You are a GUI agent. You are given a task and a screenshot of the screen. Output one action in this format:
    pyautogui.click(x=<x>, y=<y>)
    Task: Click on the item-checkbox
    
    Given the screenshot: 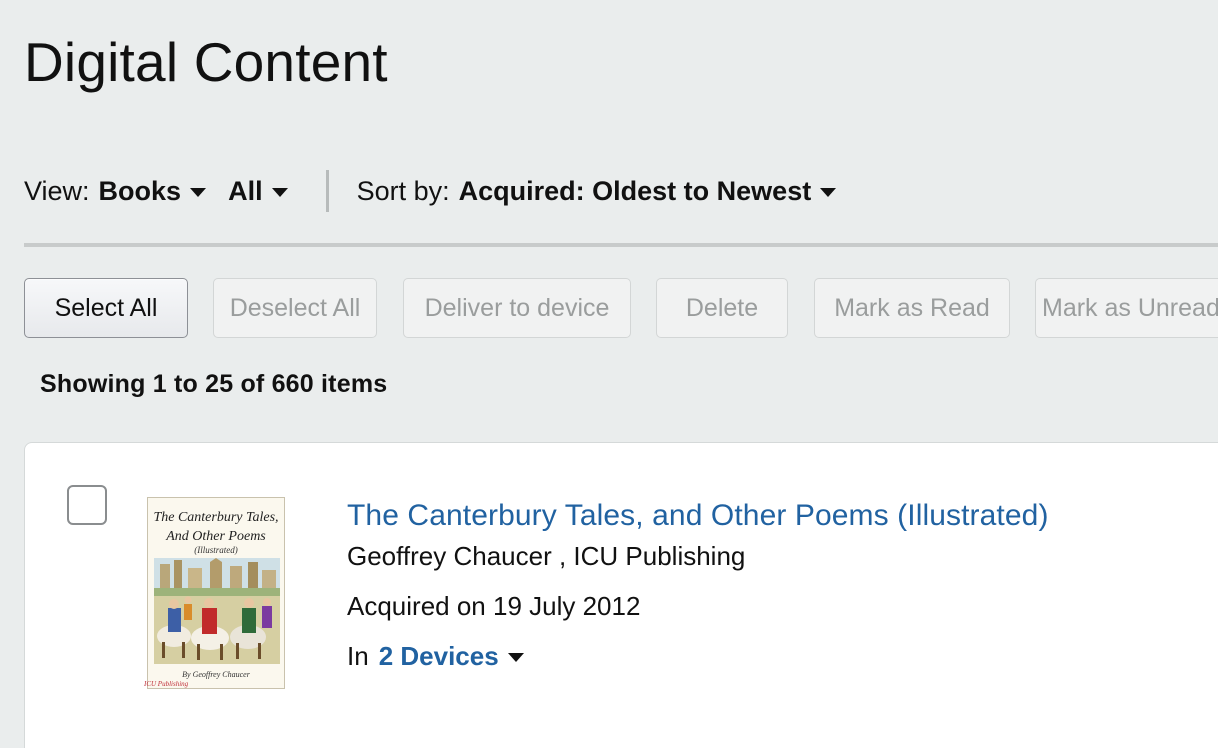 What is the action you would take?
    pyautogui.click(x=87, y=505)
    